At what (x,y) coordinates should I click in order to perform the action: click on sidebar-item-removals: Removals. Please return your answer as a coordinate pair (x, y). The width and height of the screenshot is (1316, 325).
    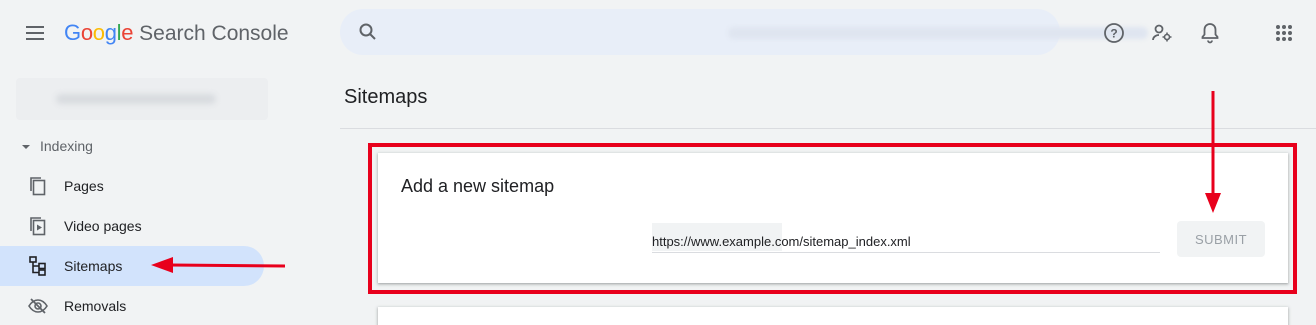
    Looking at the image, I should click on (132, 305).